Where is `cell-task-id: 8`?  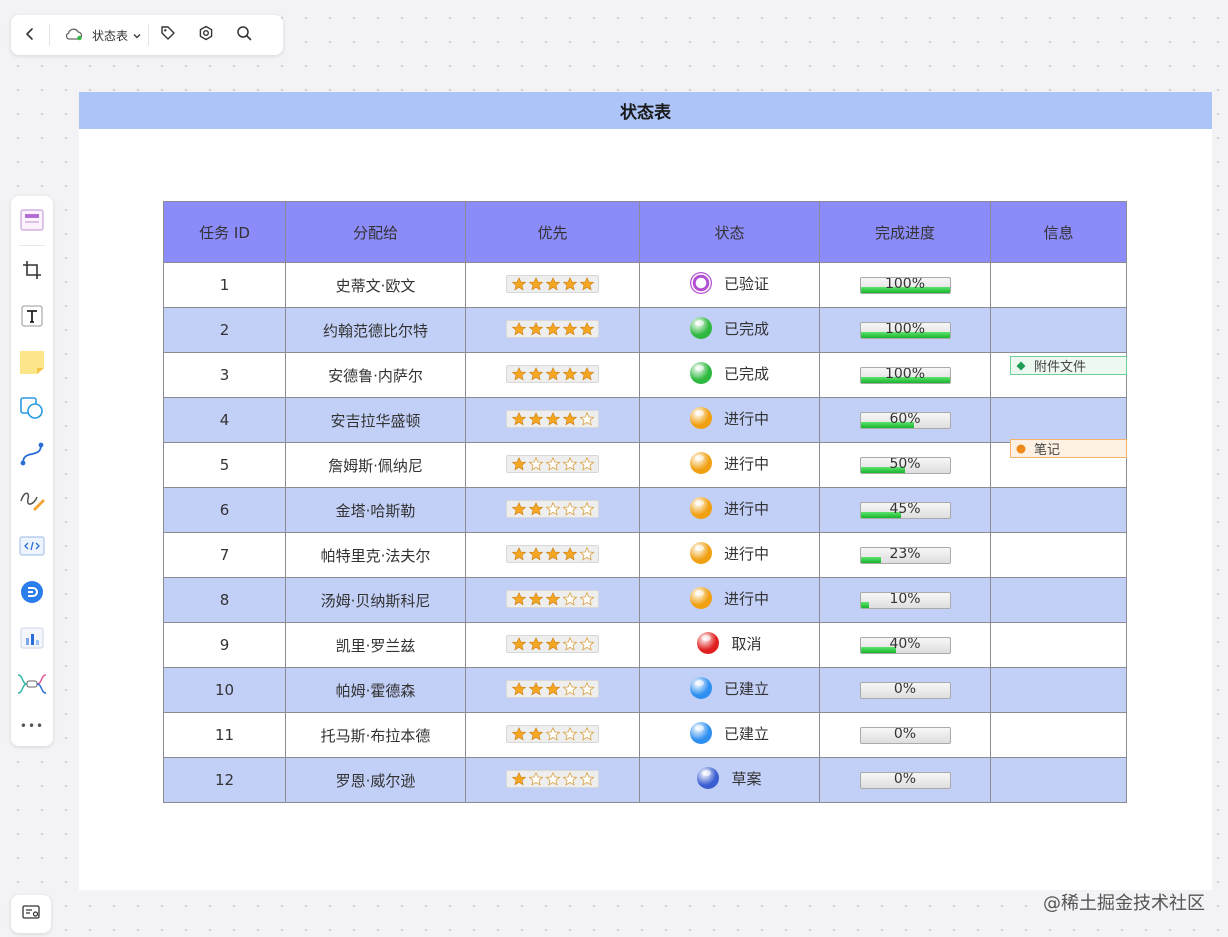 cell-task-id: 8 is located at coordinates (224, 600).